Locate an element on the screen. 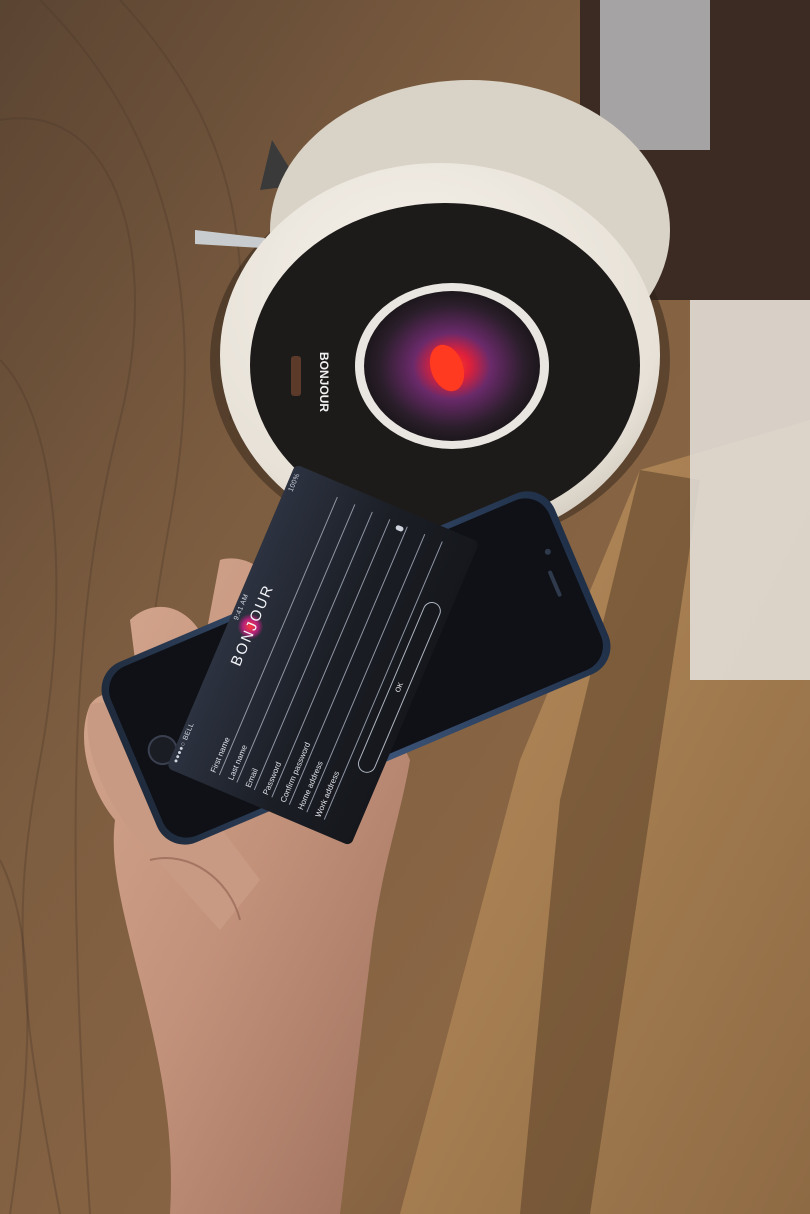 The width and height of the screenshot is (810, 1214). wall-light is located at coordinates (750, 490).